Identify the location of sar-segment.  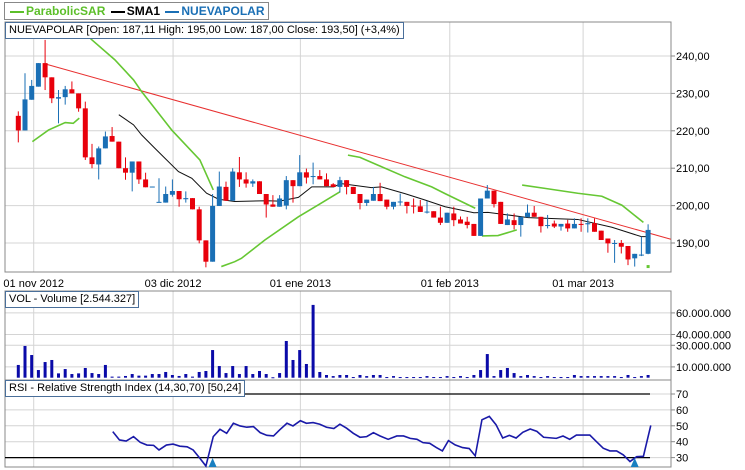
(55, 130).